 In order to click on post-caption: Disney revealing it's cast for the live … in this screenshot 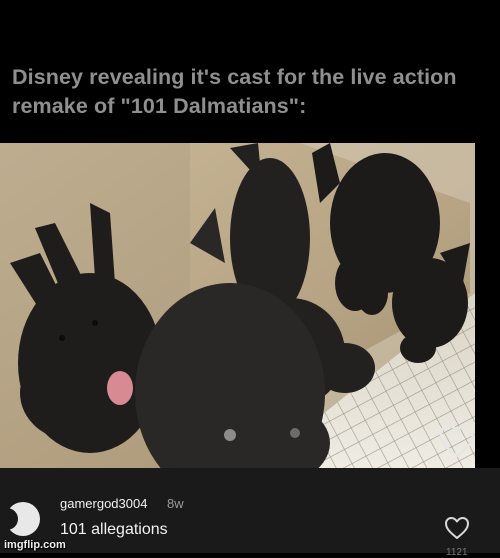, I will do `click(234, 91)`.